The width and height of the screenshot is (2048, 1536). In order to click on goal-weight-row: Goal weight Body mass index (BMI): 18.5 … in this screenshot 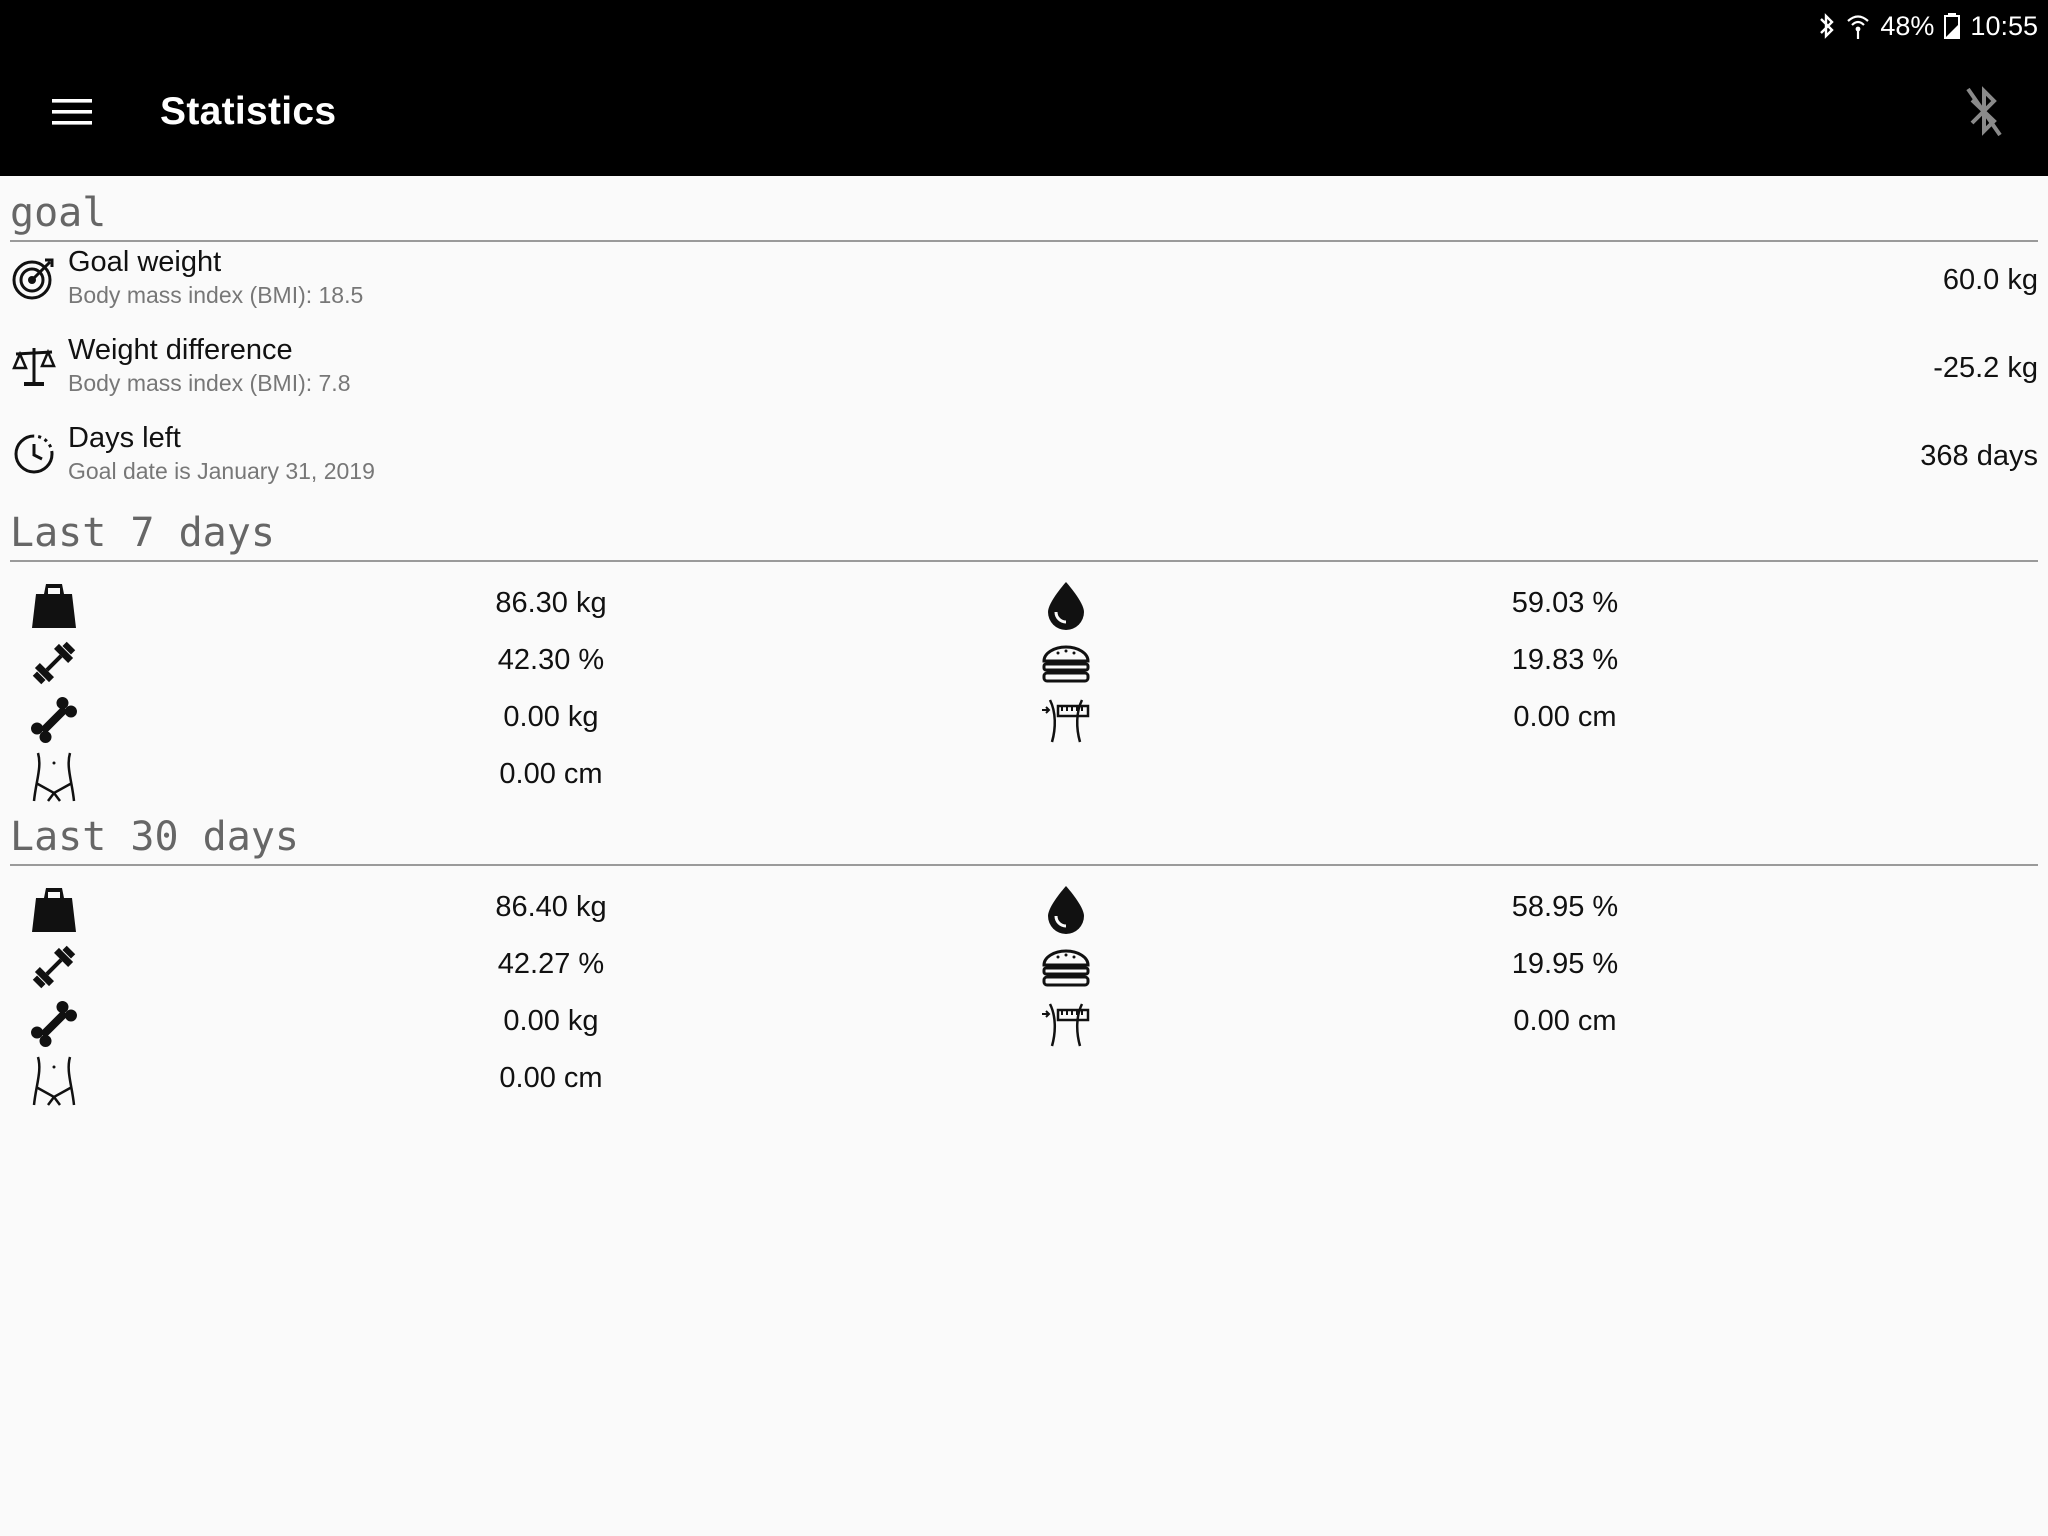, I will do `click(1024, 286)`.